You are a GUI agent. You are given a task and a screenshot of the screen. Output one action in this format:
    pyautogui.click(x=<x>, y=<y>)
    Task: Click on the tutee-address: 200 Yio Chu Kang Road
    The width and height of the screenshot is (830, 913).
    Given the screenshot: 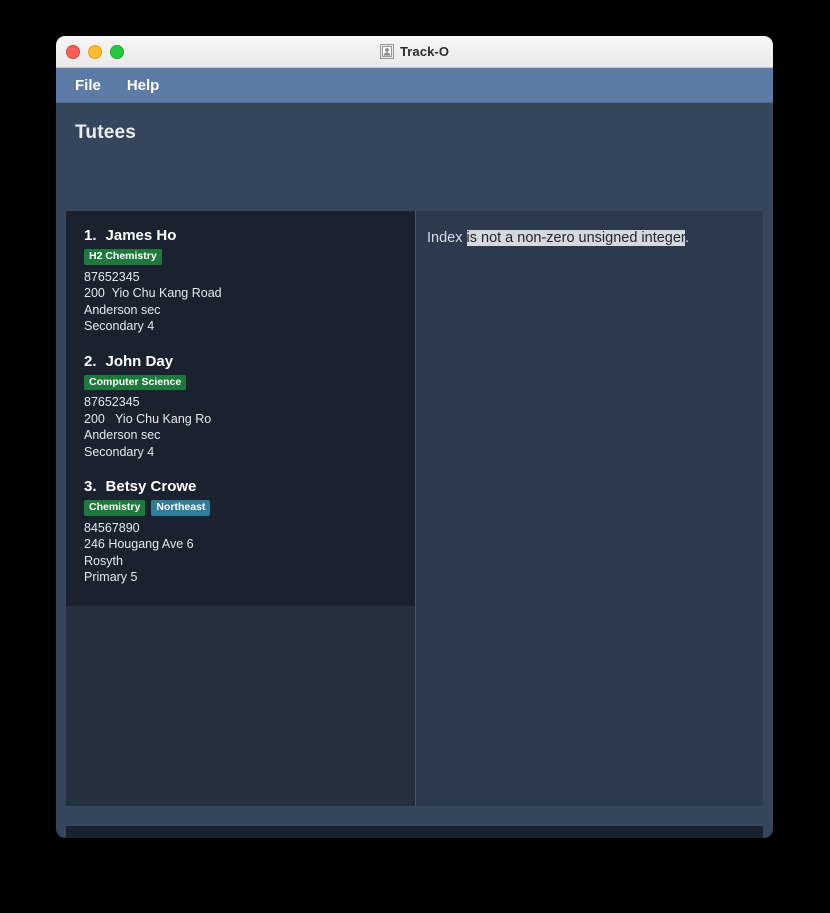 What is the action you would take?
    pyautogui.click(x=153, y=293)
    